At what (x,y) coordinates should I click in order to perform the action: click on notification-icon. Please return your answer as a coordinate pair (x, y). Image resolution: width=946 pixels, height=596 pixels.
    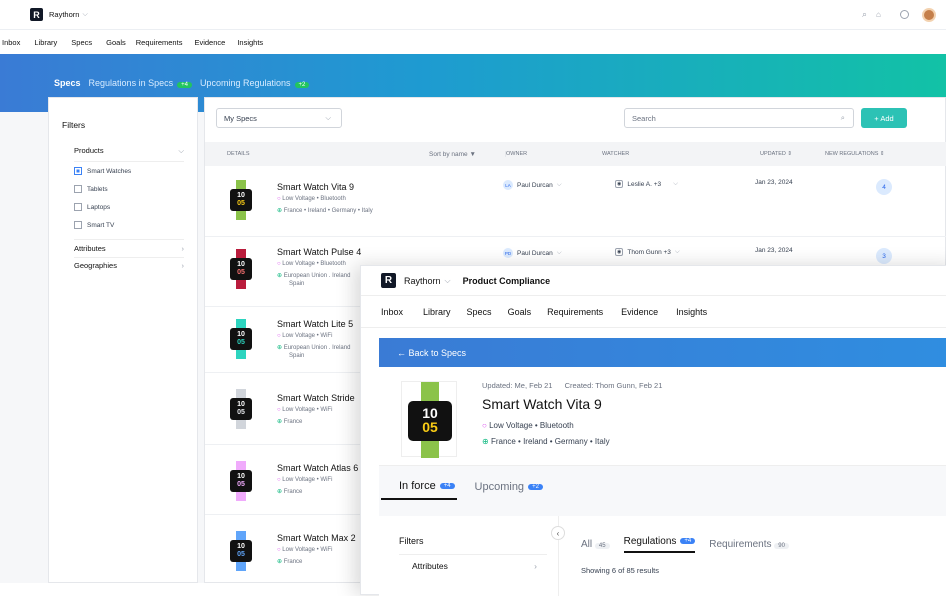
    Looking at the image, I should click on (904, 14).